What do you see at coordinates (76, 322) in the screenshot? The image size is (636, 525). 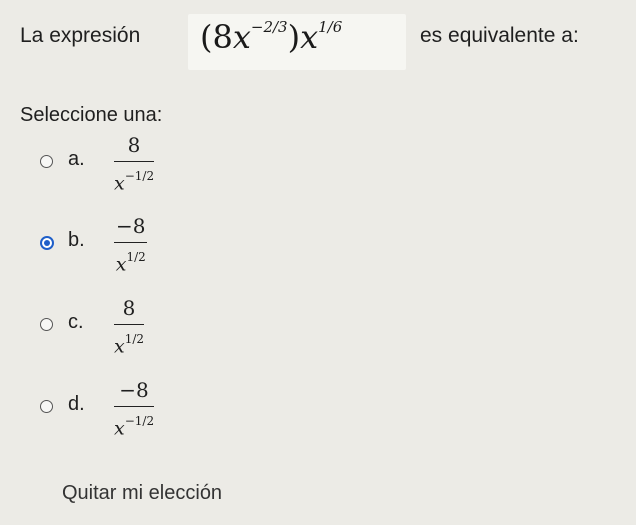 I see `option-letter: c.` at bounding box center [76, 322].